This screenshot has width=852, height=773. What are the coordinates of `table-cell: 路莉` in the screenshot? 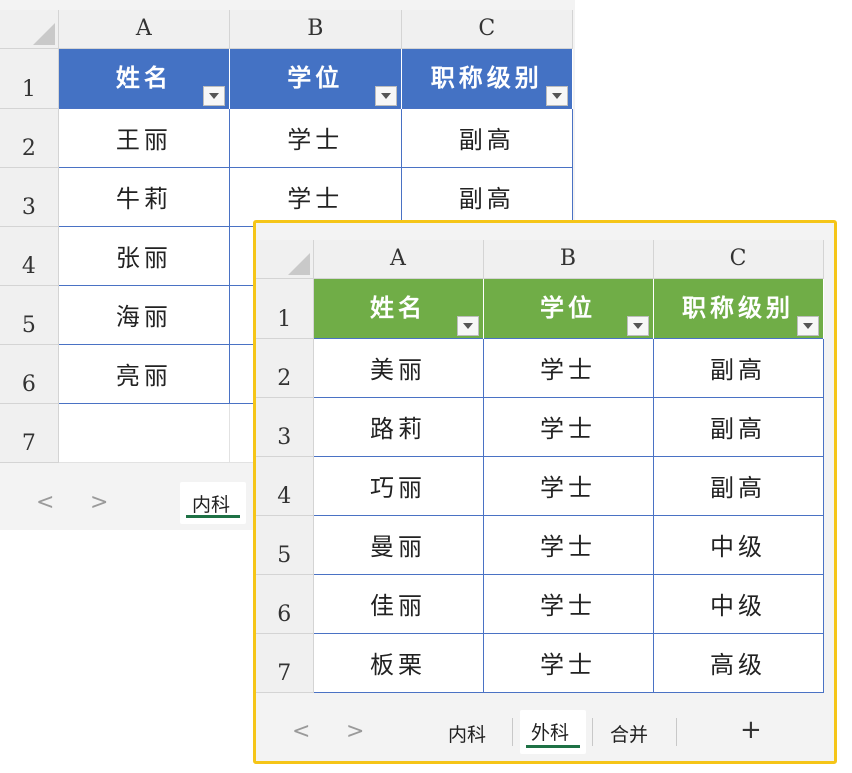 It's located at (398, 426).